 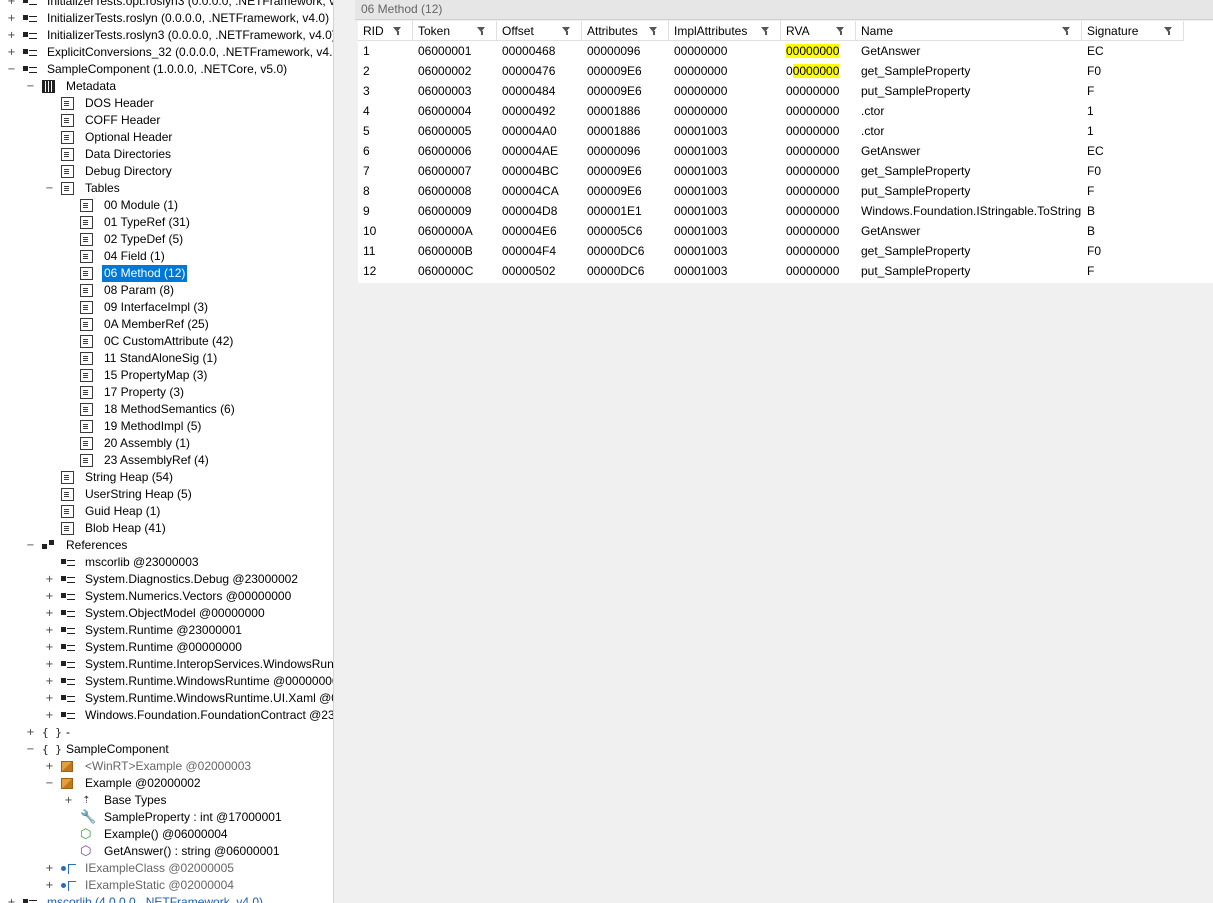 What do you see at coordinates (166, 86) in the screenshot?
I see `tree-item: − Metadata` at bounding box center [166, 86].